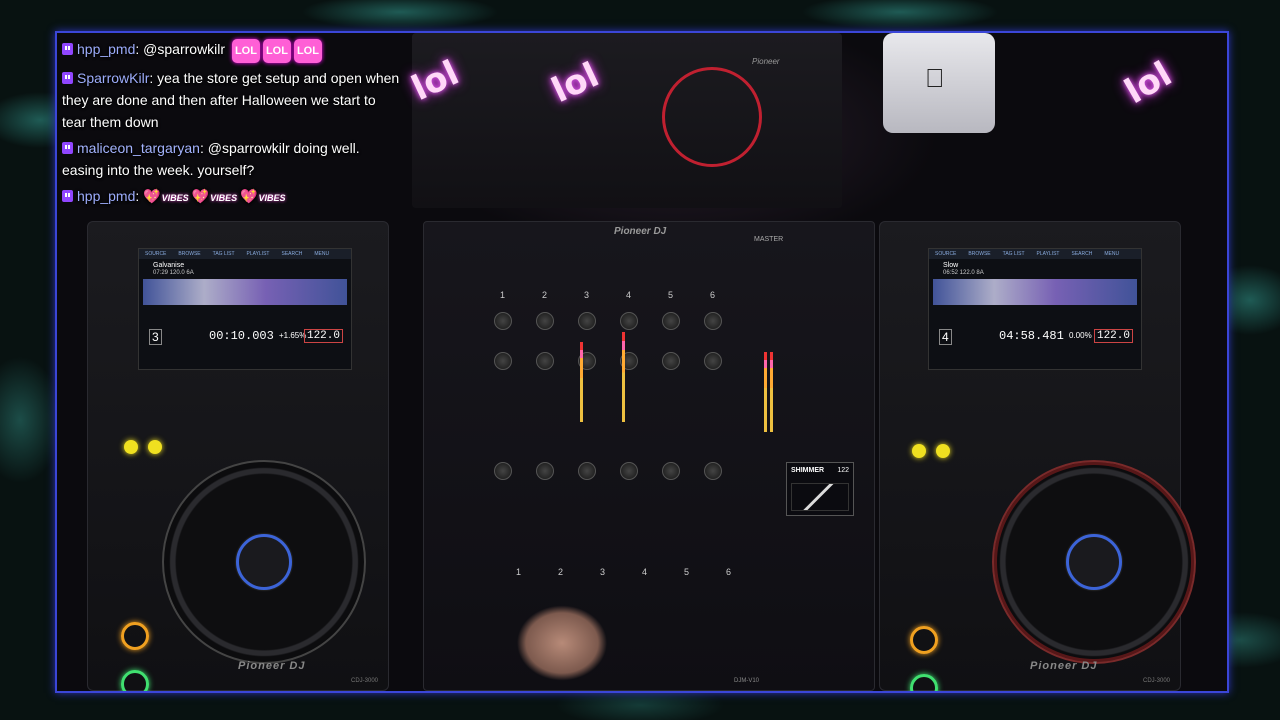 The width and height of the screenshot is (1280, 720). What do you see at coordinates (820, 497) in the screenshot?
I see `beat-fx-graph` at bounding box center [820, 497].